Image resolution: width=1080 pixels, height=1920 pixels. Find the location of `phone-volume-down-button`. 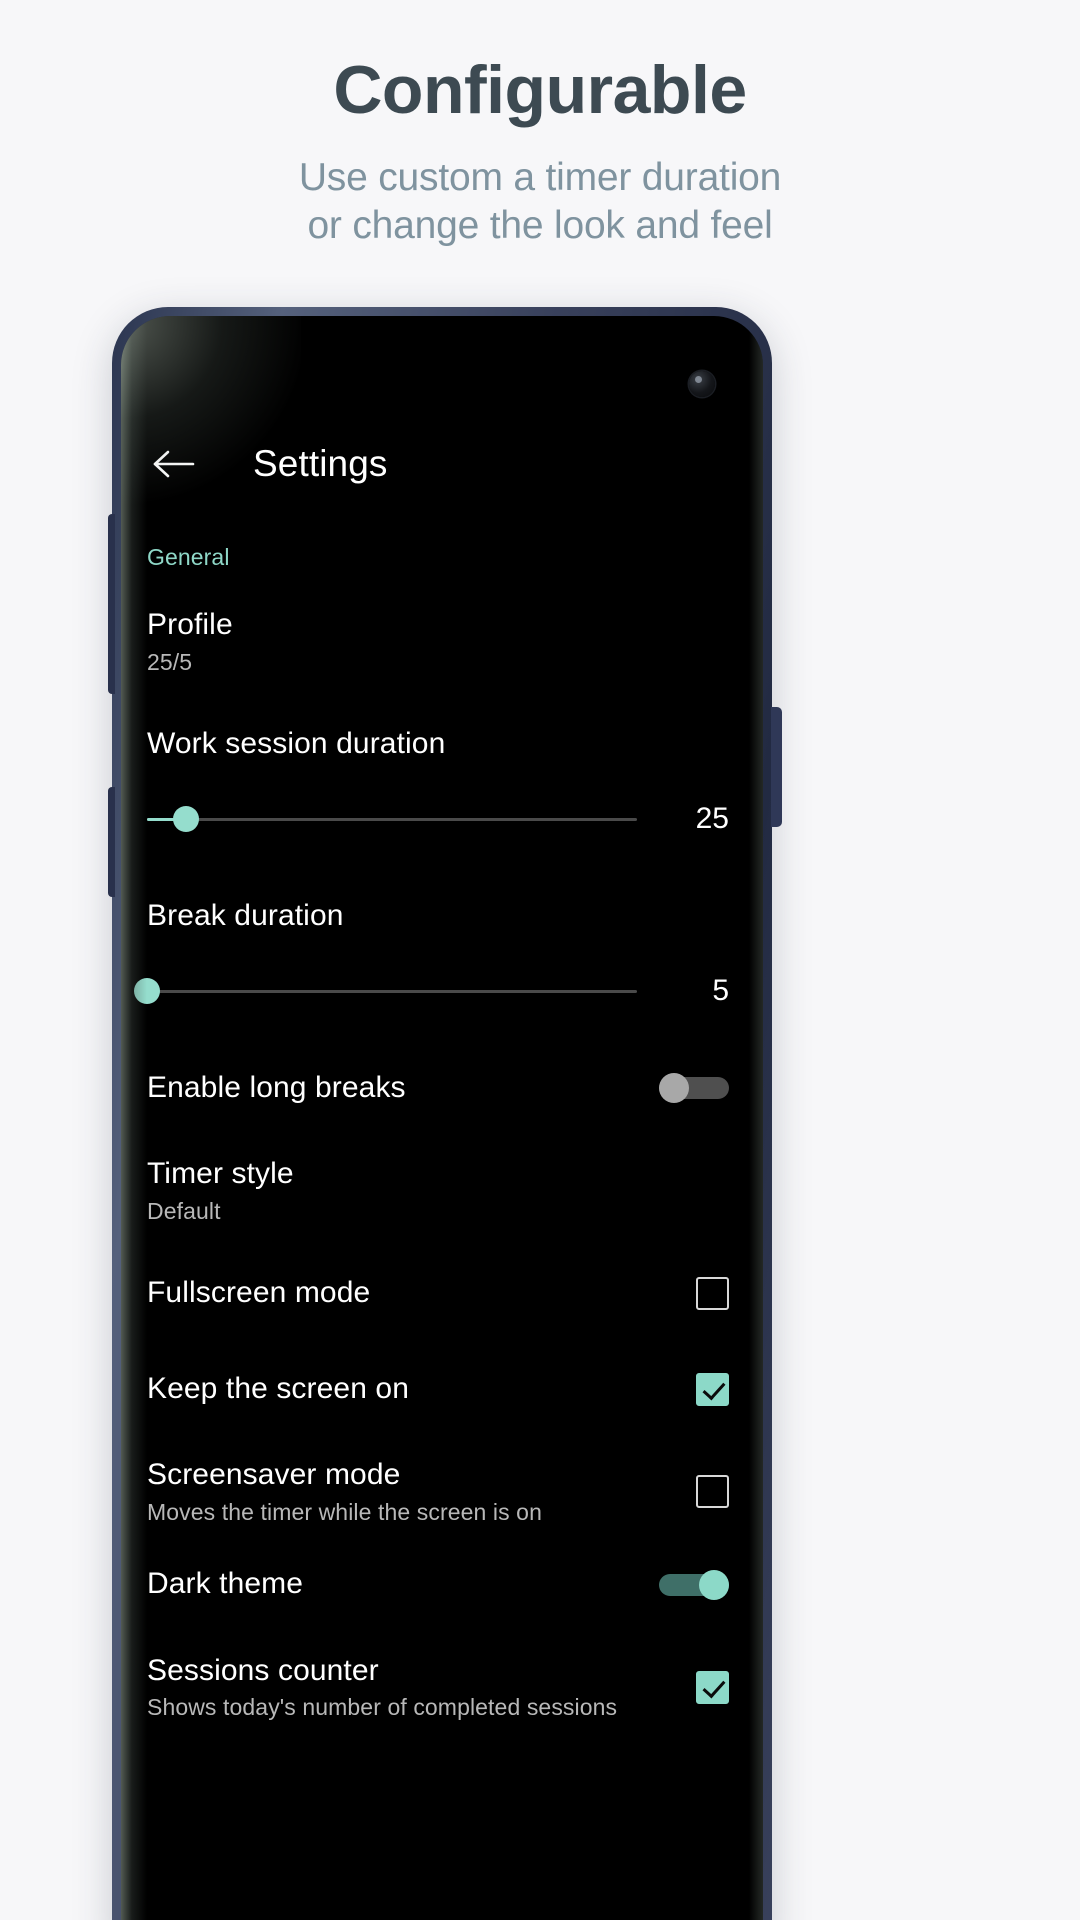

phone-volume-down-button is located at coordinates (111, 842).